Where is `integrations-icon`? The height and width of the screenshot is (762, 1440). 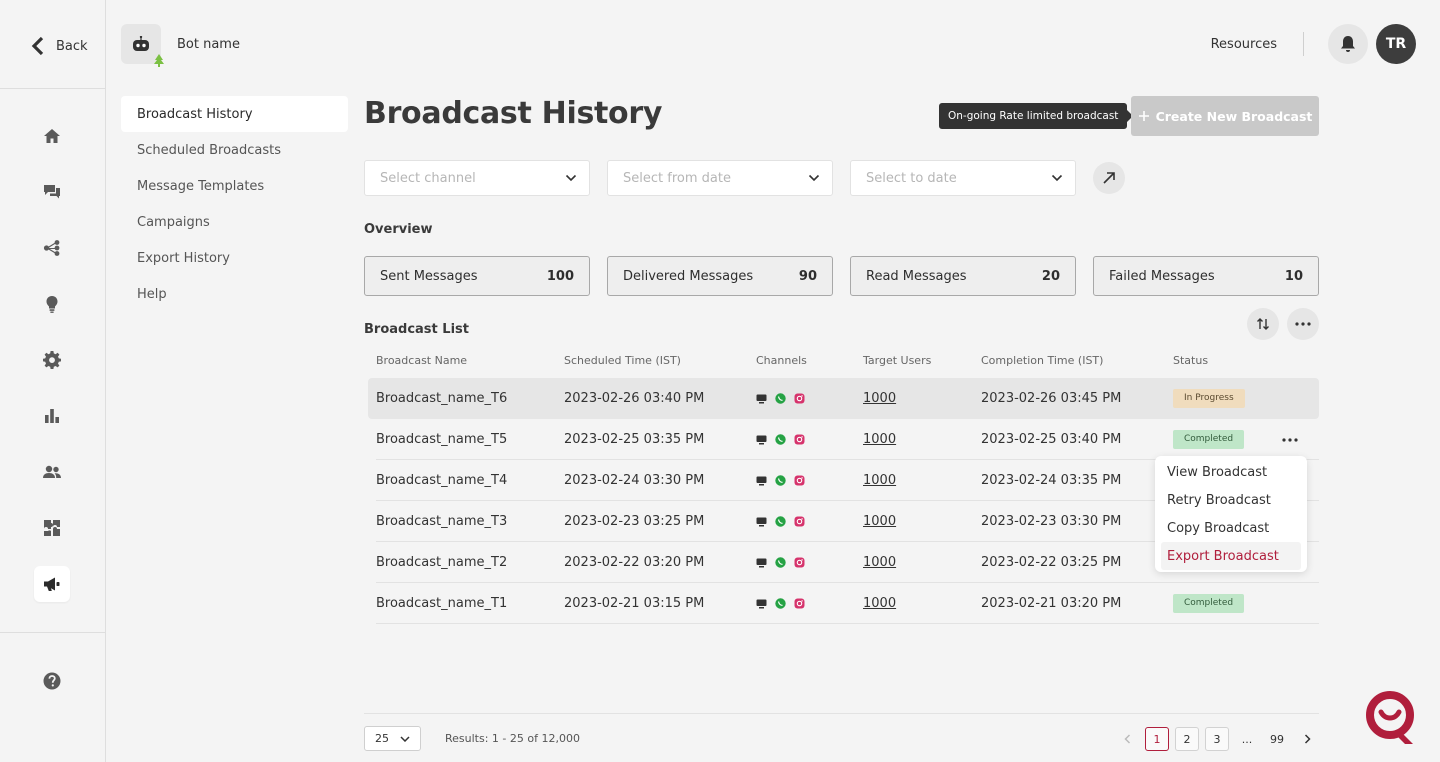
integrations-icon is located at coordinates (52, 528).